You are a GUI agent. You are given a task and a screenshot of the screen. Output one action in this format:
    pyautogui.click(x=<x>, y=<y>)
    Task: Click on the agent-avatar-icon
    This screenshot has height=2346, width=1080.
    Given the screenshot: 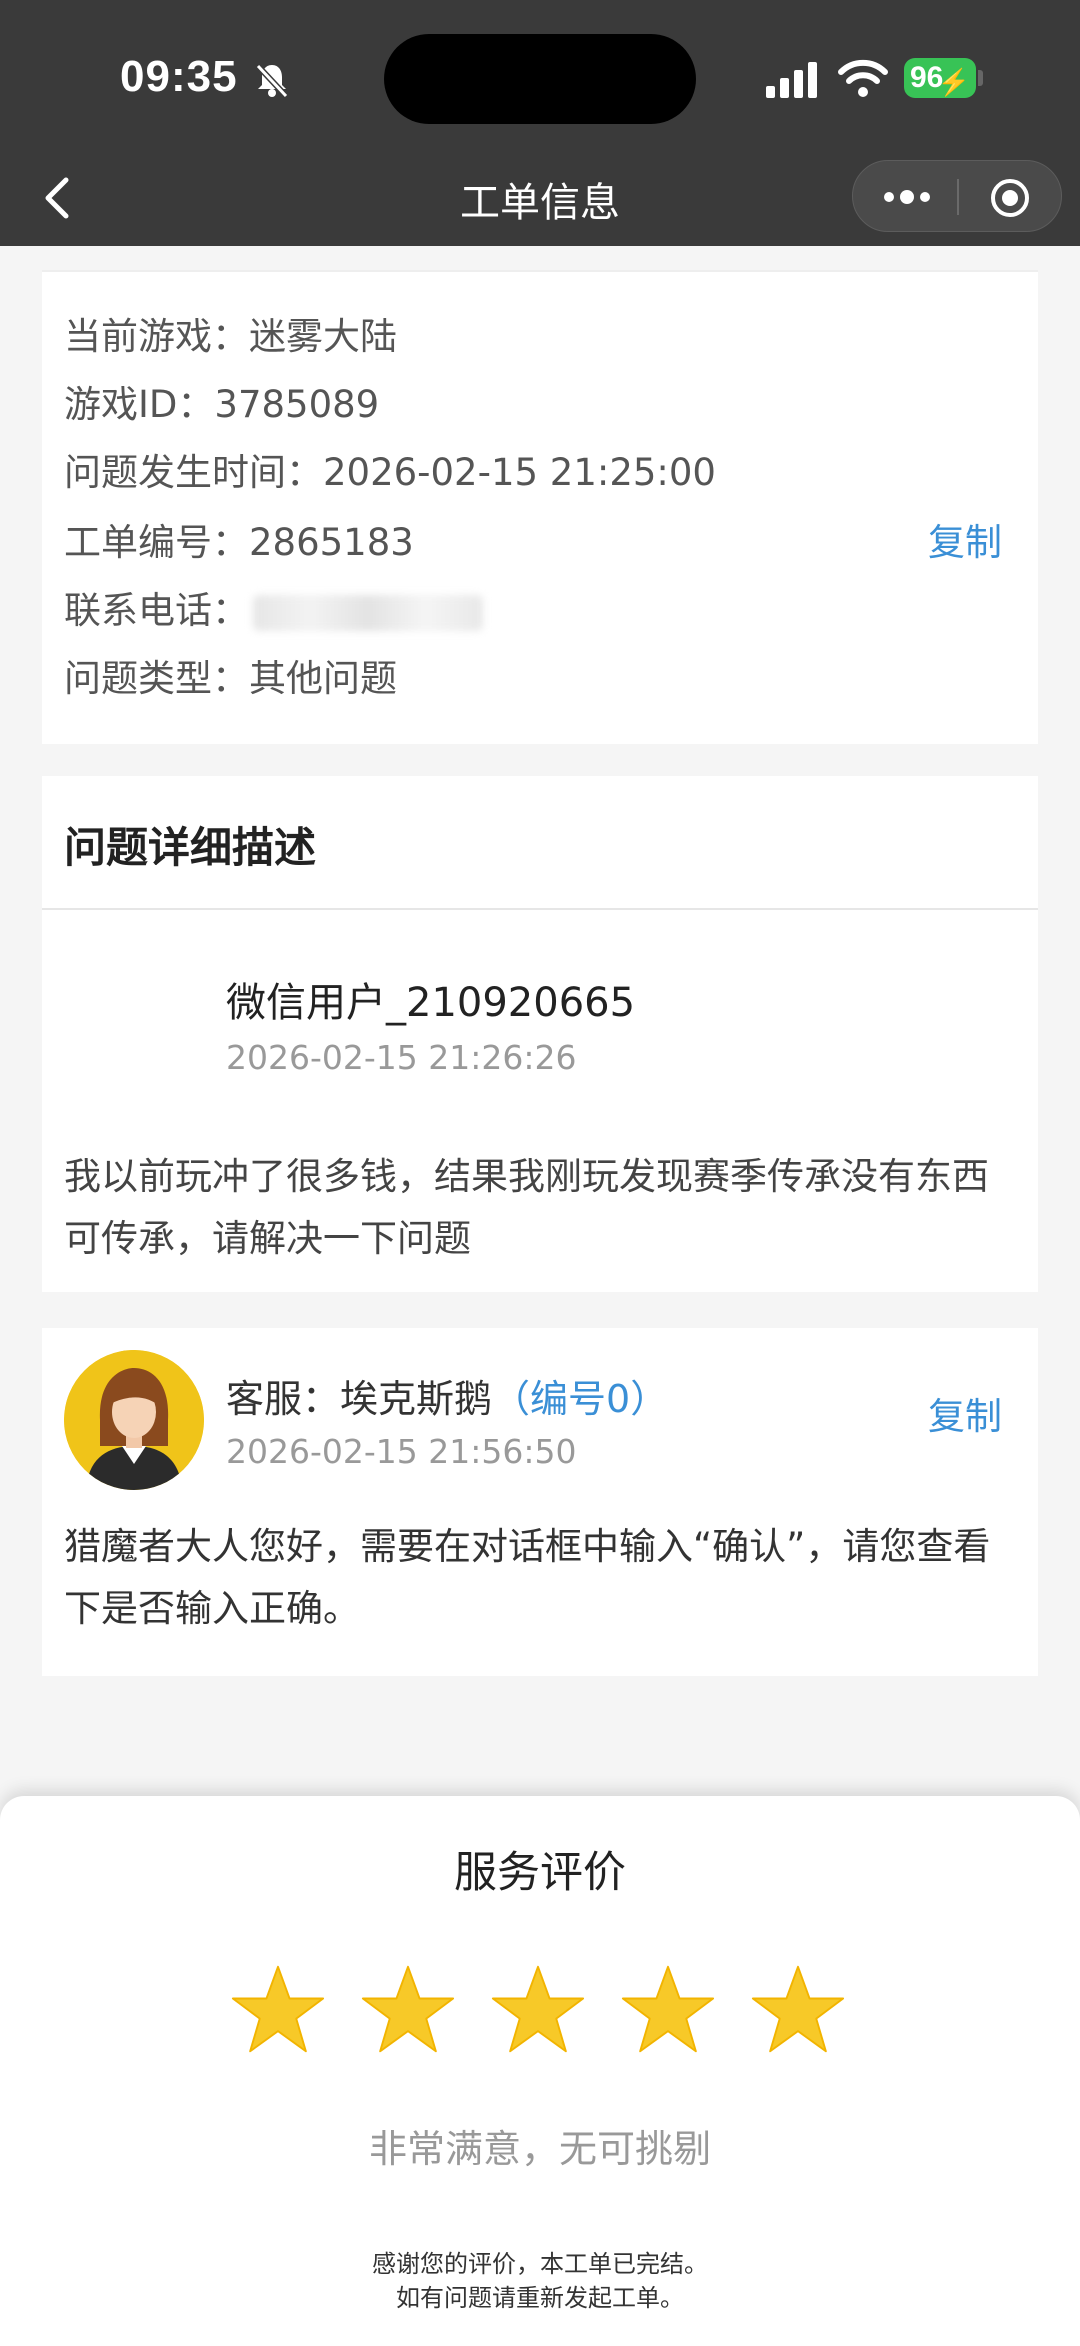 What is the action you would take?
    pyautogui.click(x=134, y=1420)
    